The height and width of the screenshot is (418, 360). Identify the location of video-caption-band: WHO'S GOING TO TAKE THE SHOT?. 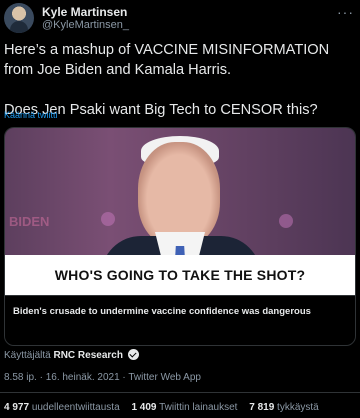
(180, 275).